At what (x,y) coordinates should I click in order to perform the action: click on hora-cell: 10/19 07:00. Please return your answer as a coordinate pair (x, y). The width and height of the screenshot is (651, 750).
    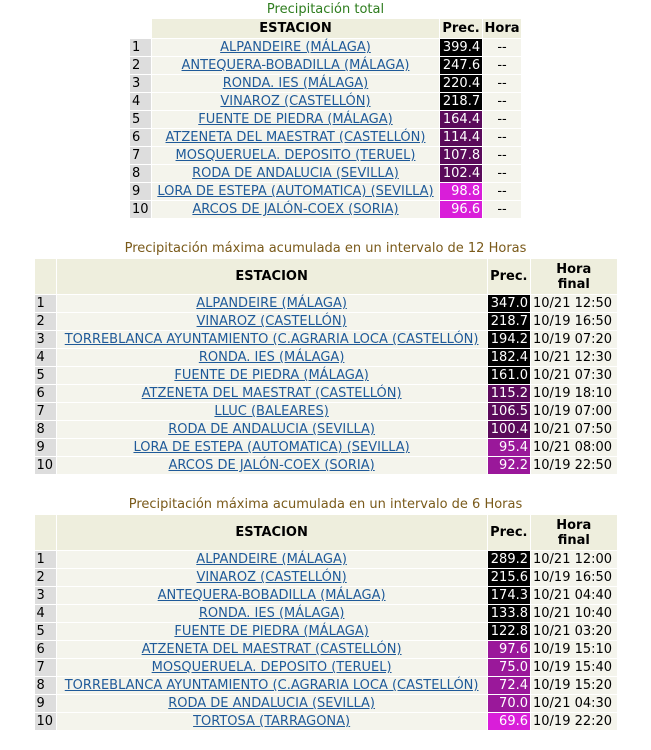
    Looking at the image, I should click on (574, 411).